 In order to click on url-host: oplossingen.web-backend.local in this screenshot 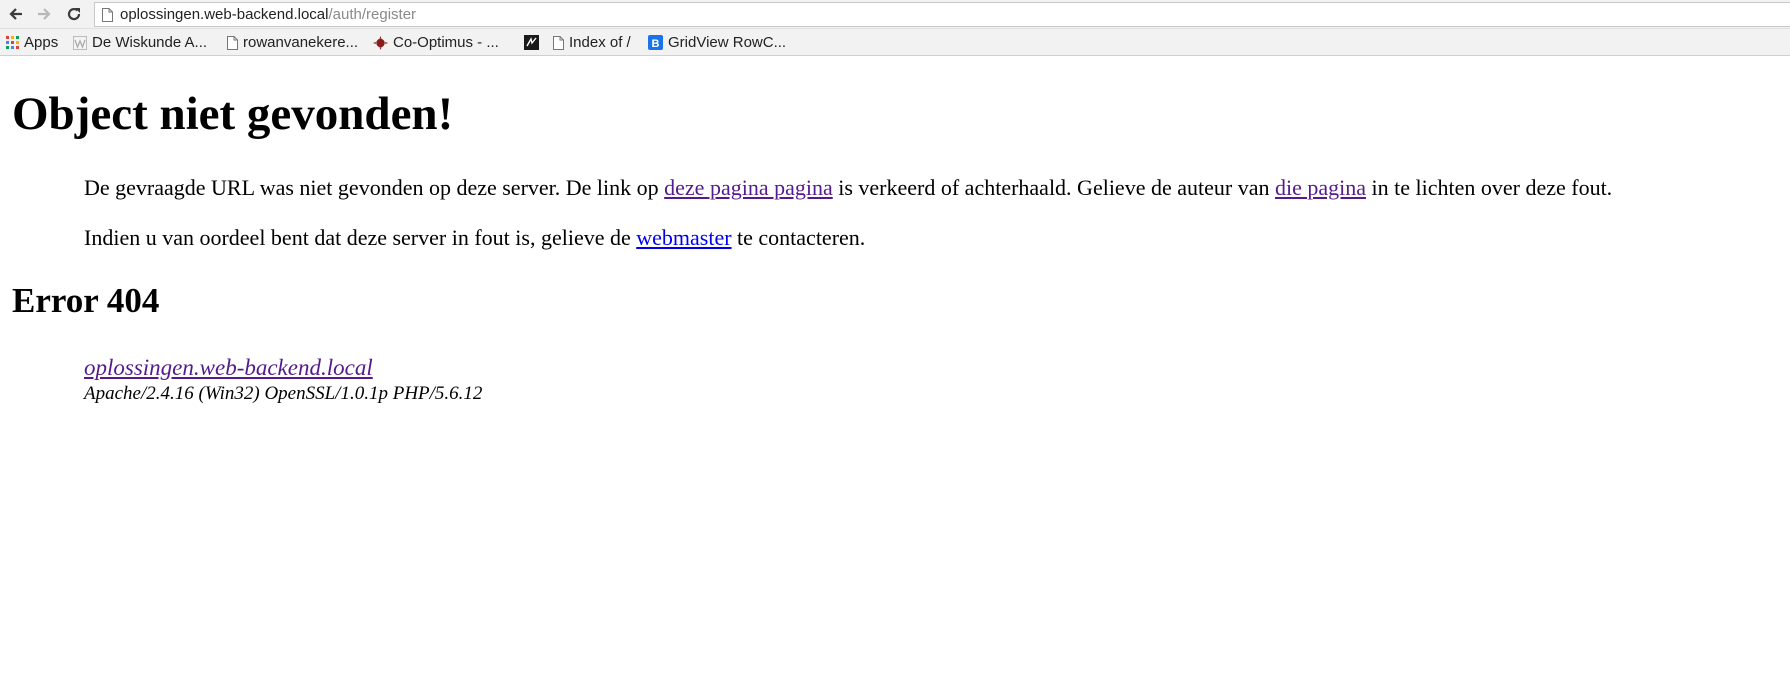, I will do `click(224, 14)`.